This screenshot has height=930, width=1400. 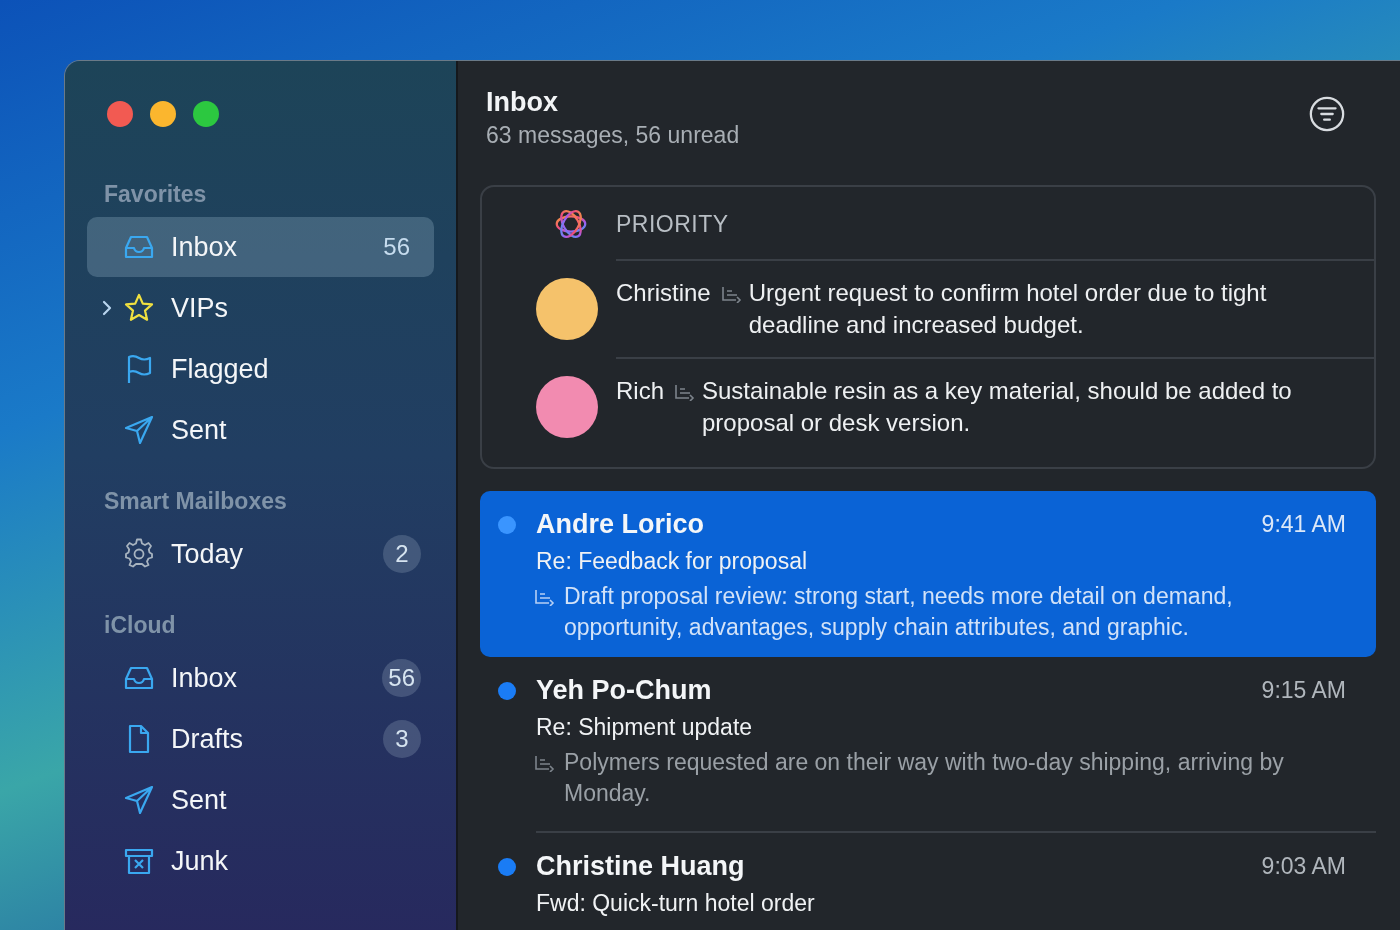 What do you see at coordinates (613, 135) in the screenshot?
I see `message-count: 63 messages, 56 unread` at bounding box center [613, 135].